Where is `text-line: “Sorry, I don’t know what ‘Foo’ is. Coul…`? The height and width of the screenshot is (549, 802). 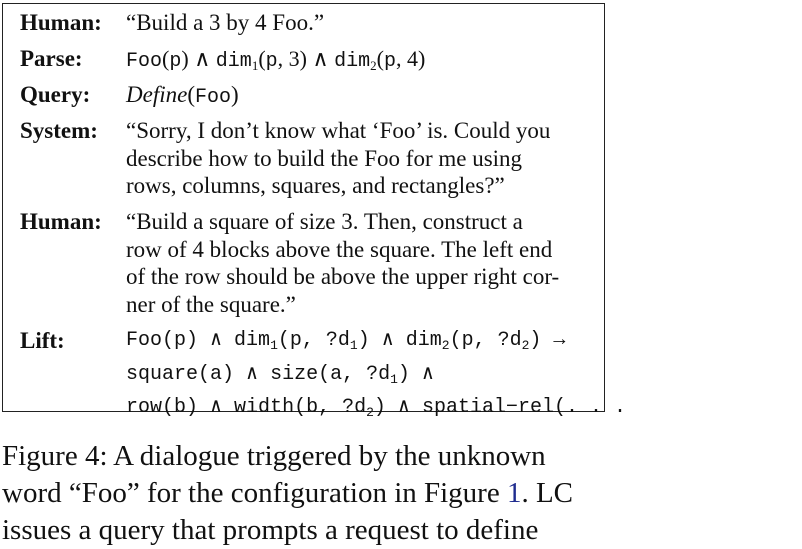
text-line: “Sorry, I don’t know what ‘Foo’ is. Coul… is located at coordinates (338, 130).